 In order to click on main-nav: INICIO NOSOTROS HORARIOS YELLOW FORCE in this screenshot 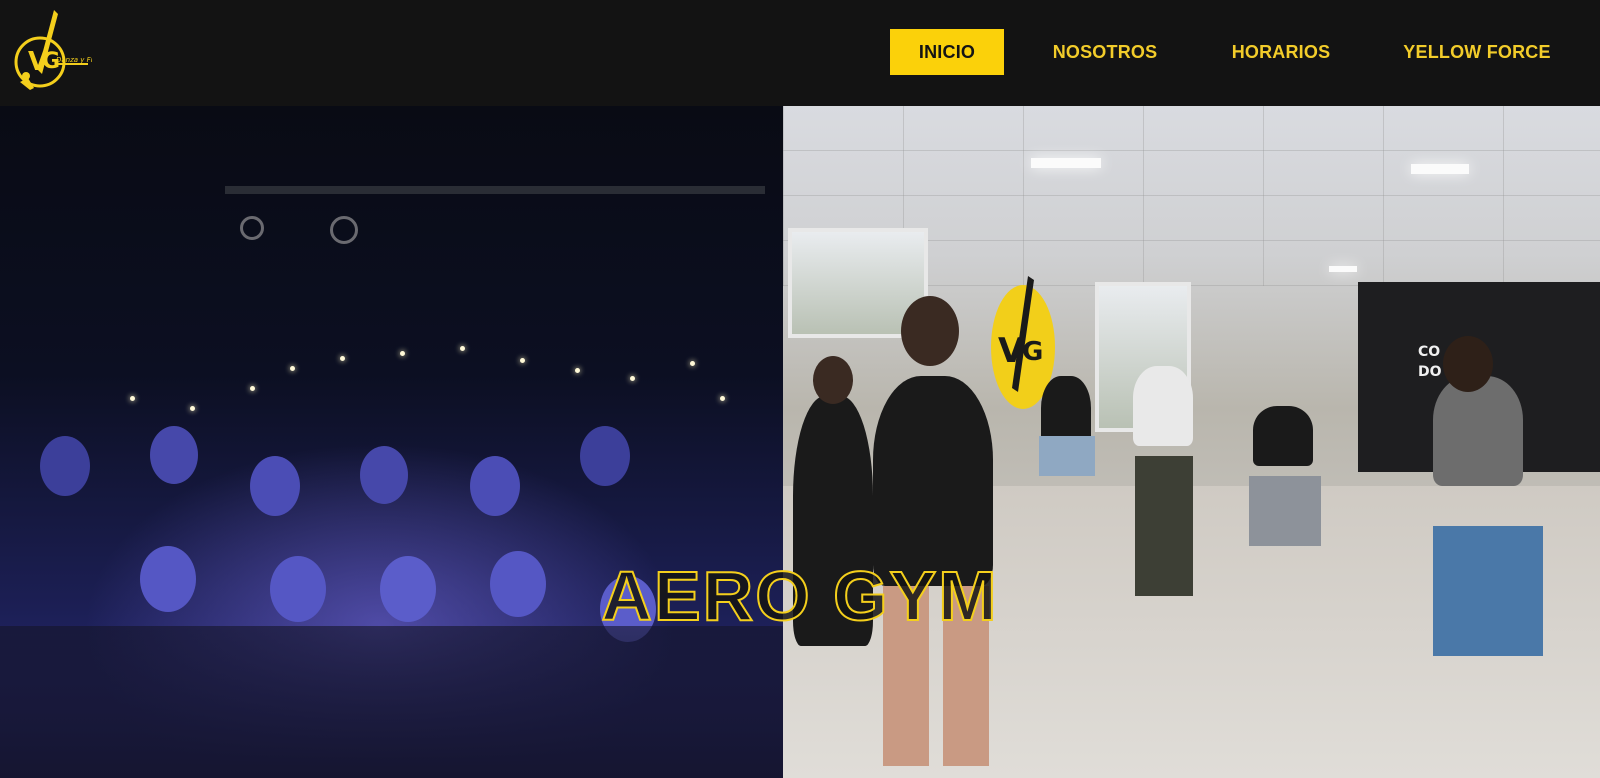, I will do `click(1245, 52)`.